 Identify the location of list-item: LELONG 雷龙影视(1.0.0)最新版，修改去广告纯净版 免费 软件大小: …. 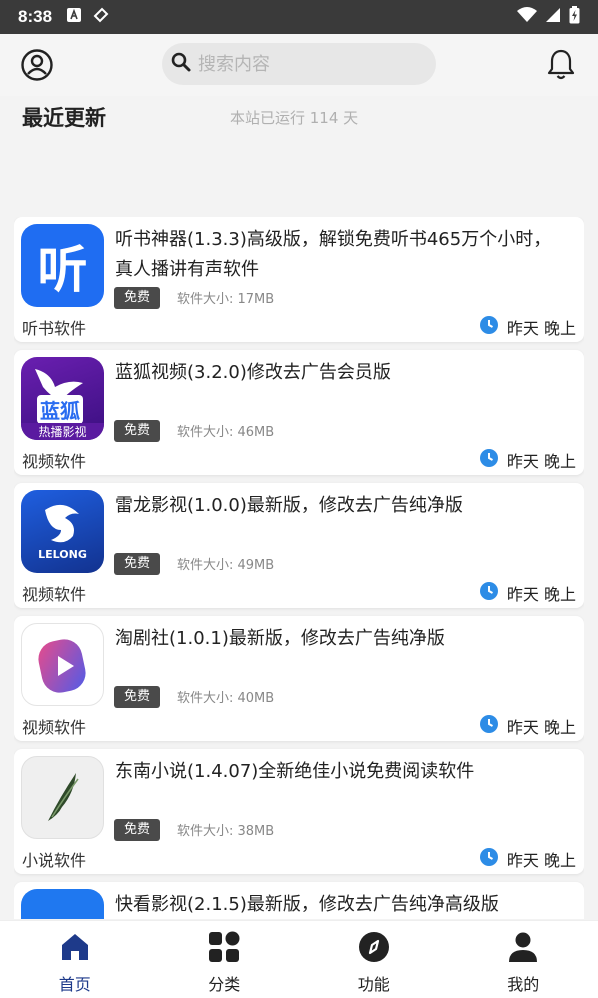
(299, 545).